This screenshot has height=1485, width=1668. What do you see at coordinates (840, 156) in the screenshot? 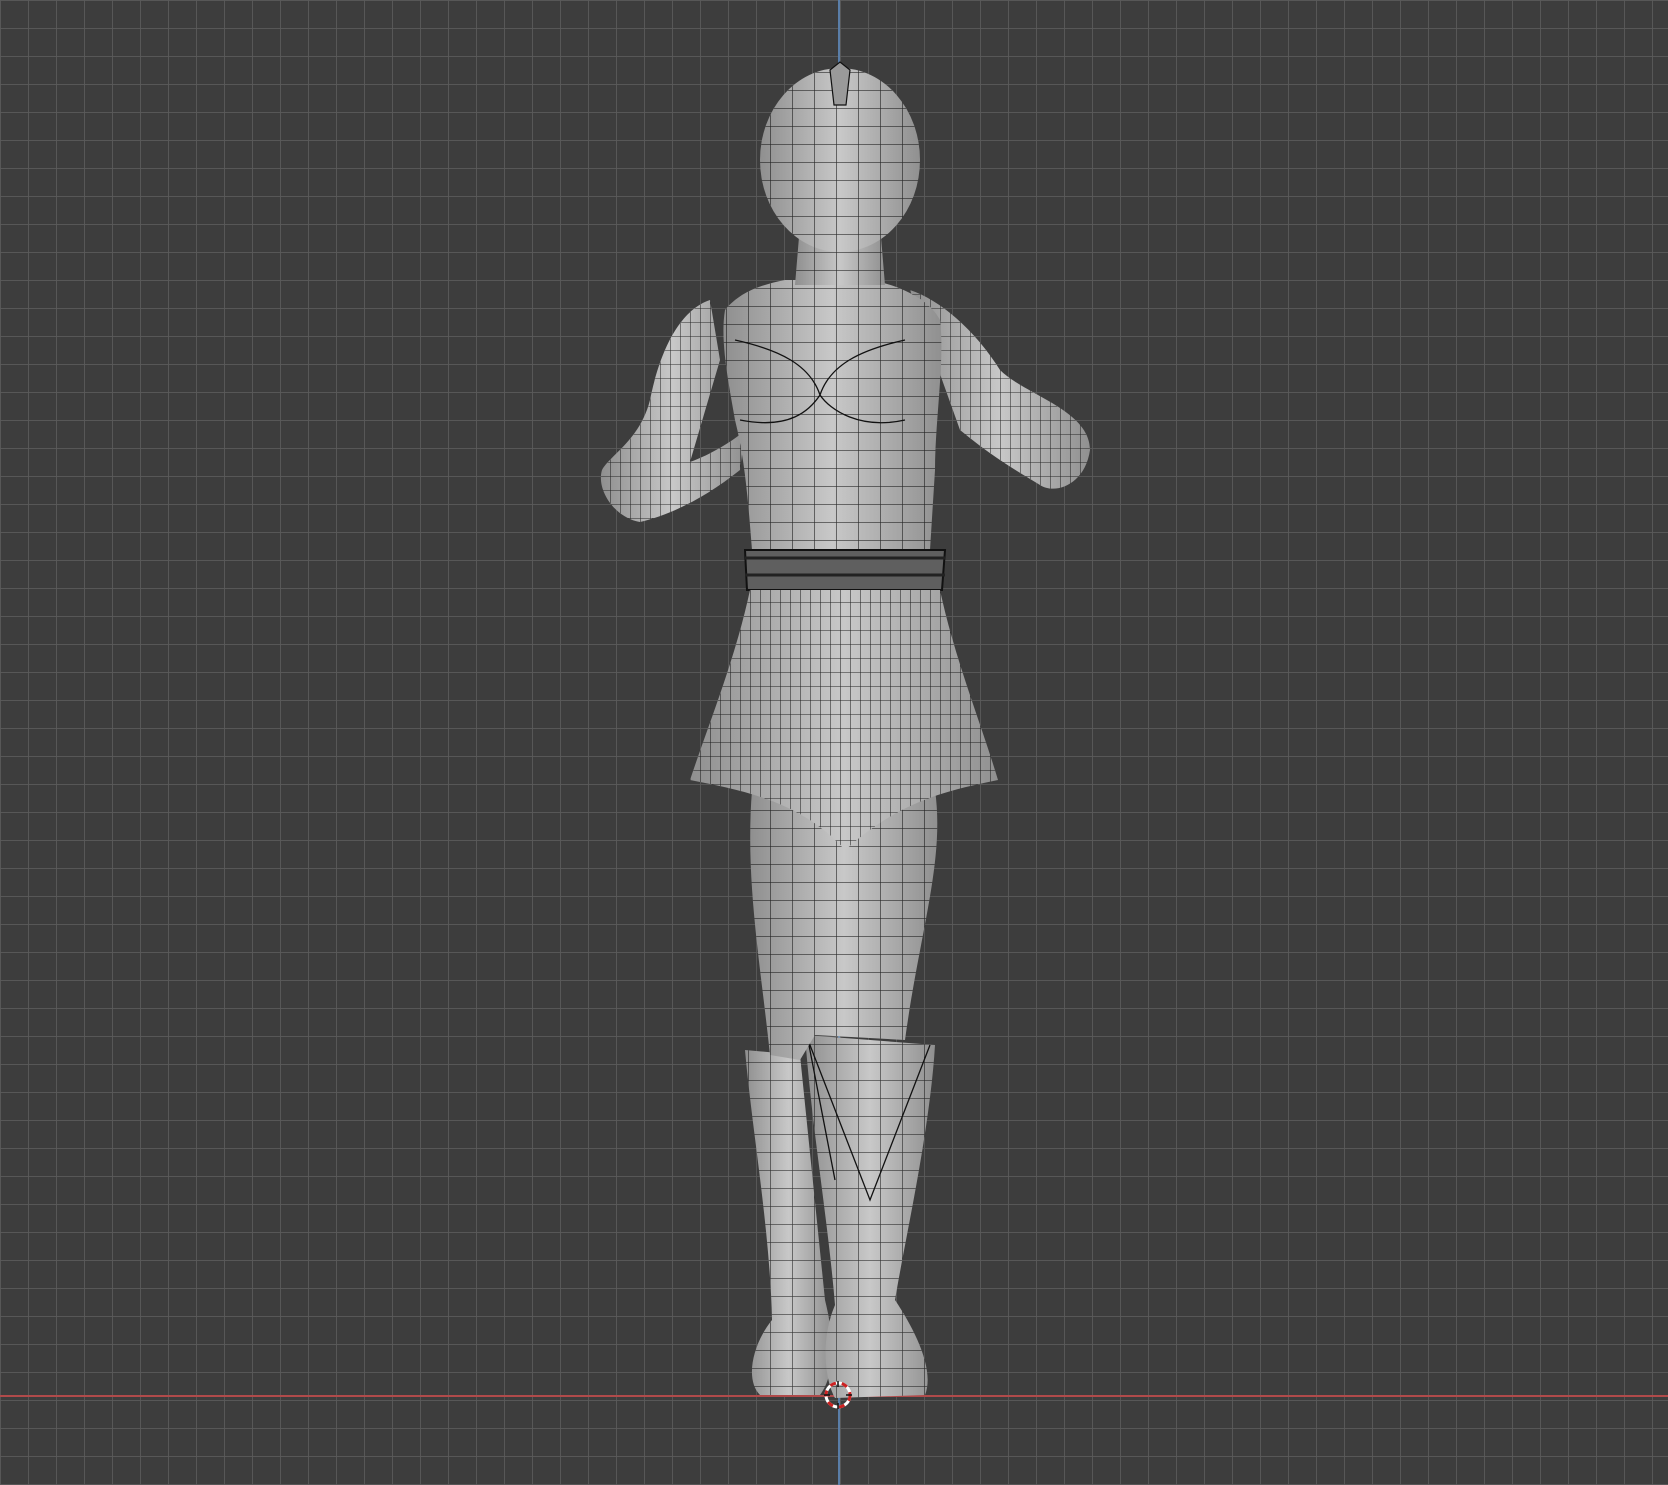
I see `head` at bounding box center [840, 156].